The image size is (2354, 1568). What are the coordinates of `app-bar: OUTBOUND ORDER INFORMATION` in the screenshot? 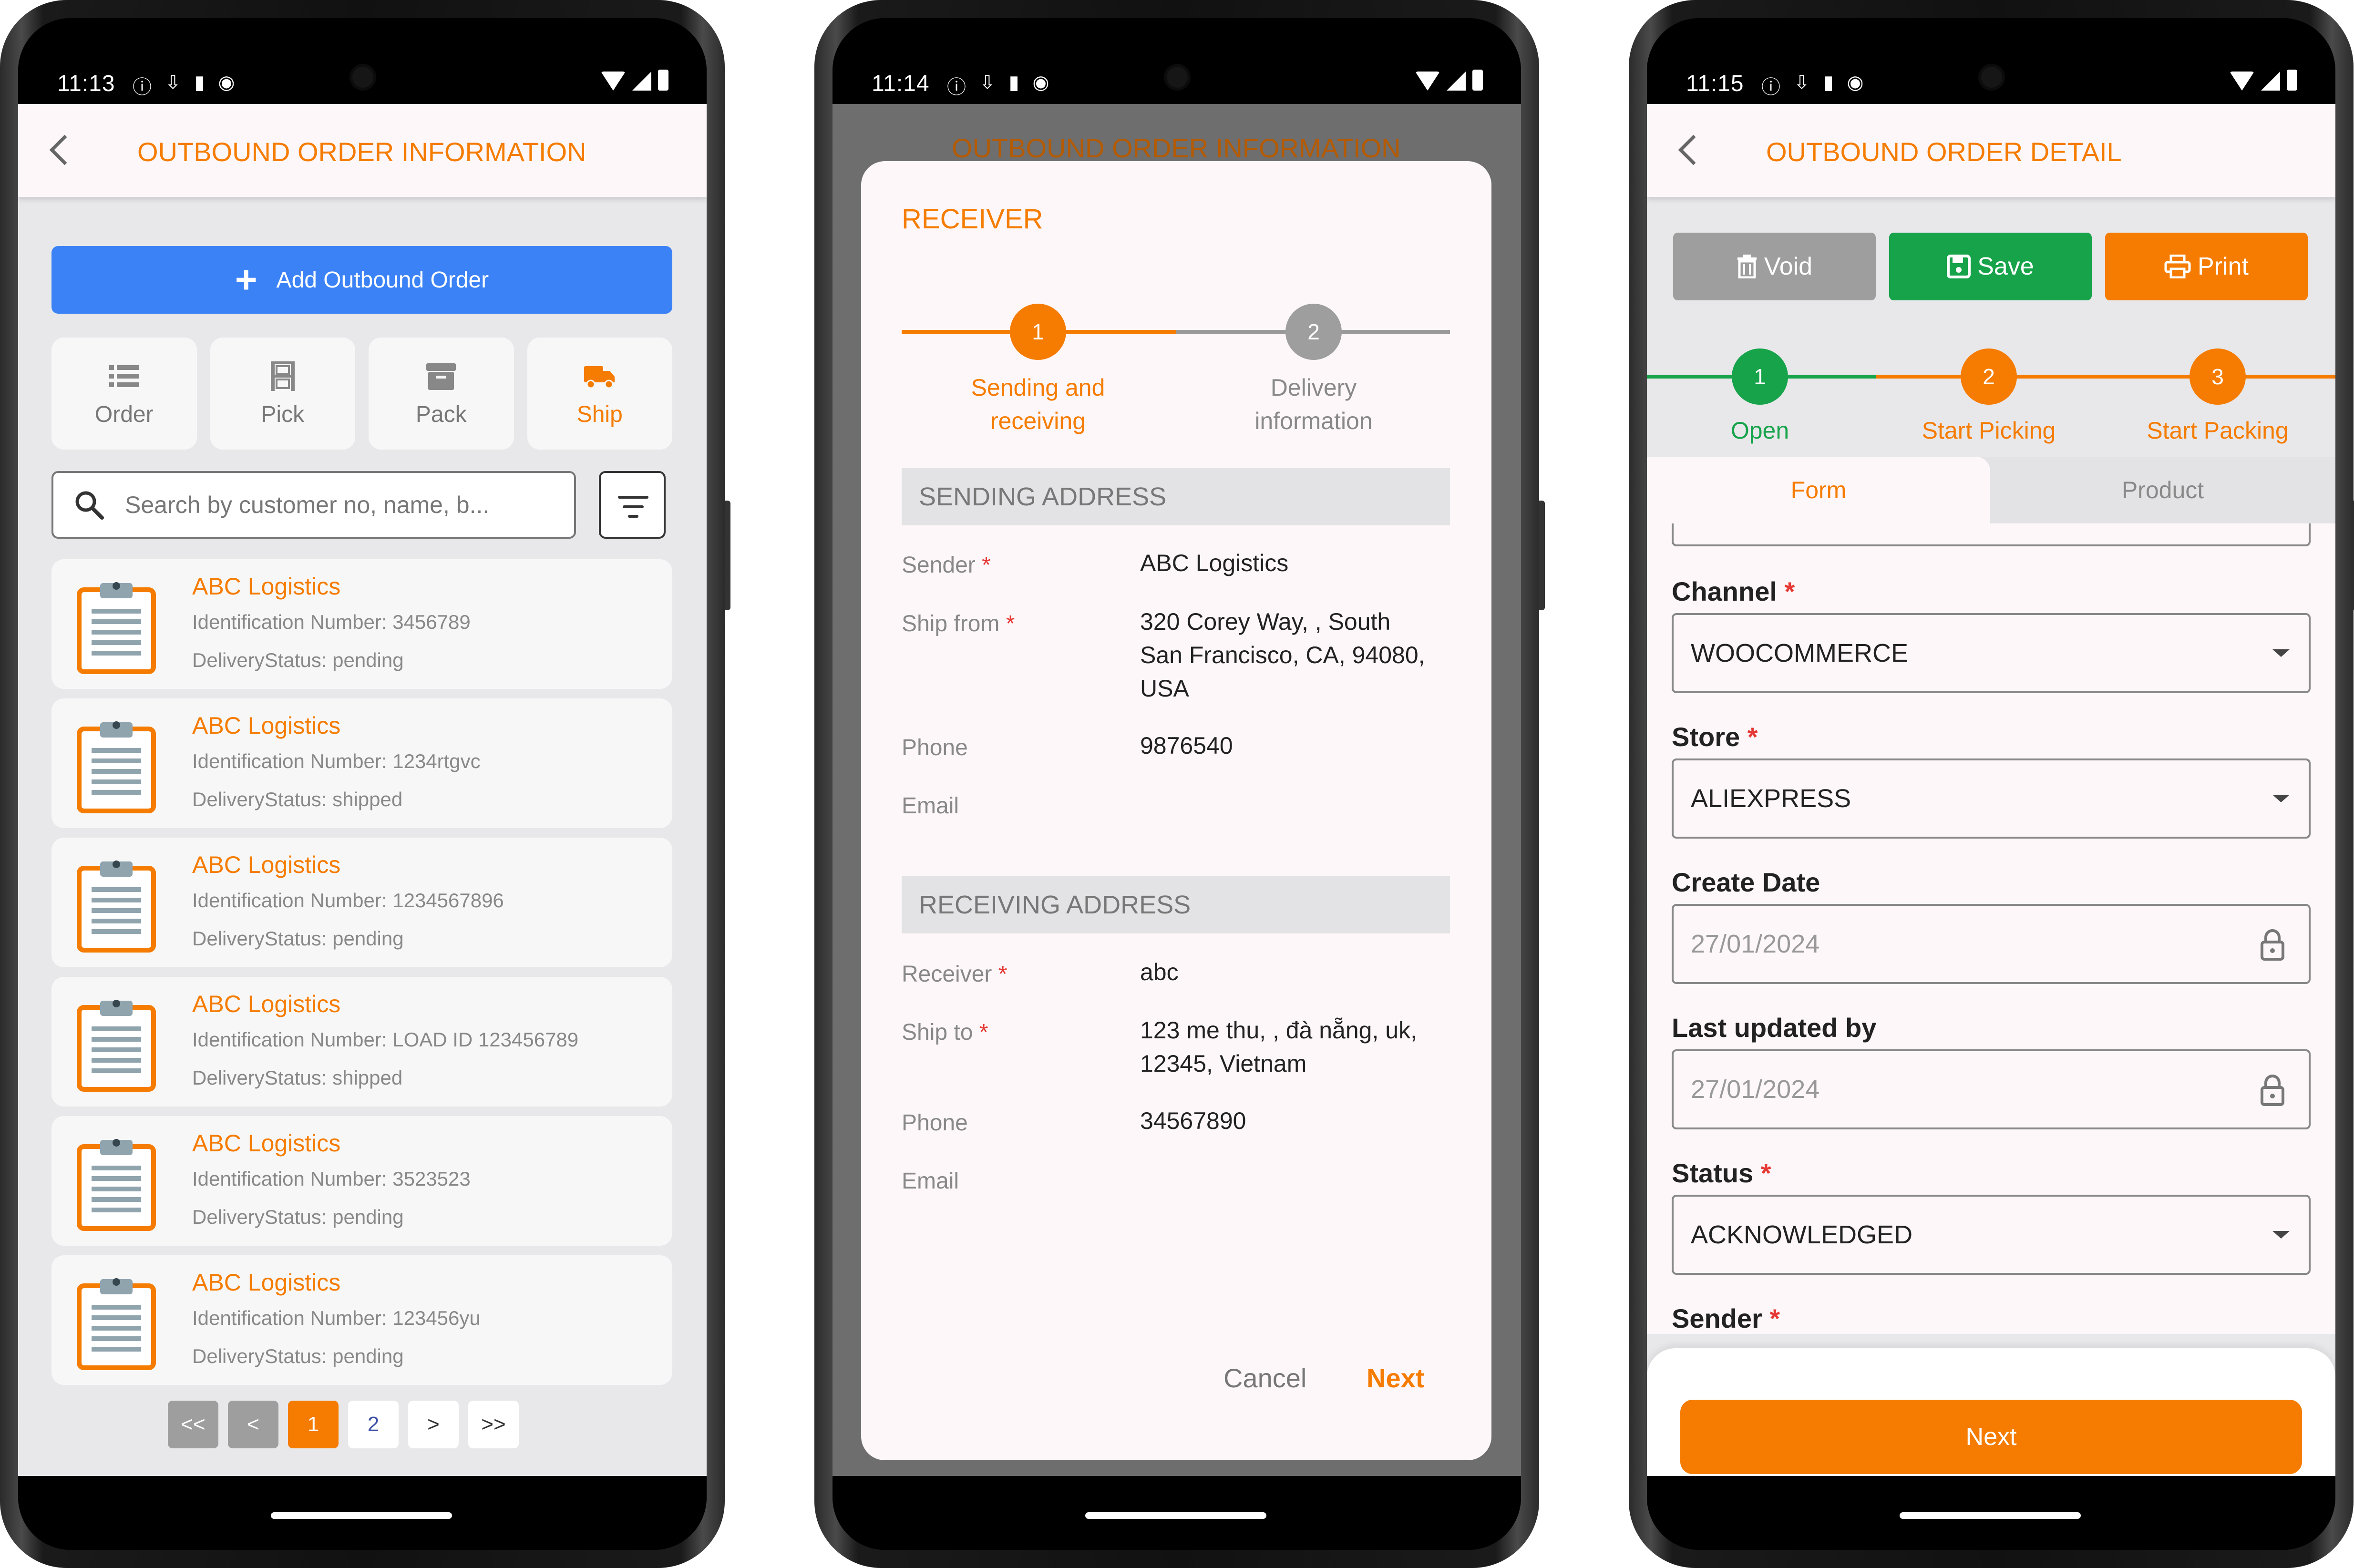 It's located at (362, 150).